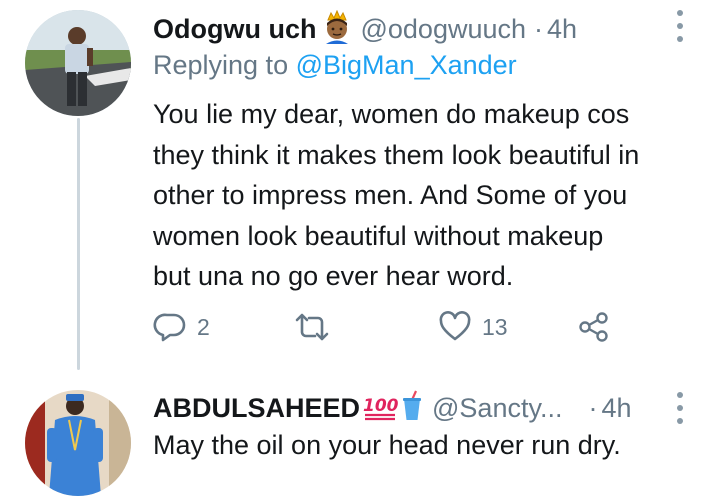 The image size is (720, 496). I want to click on replying-to: Replying to @BigMan_Xander, so click(335, 65).